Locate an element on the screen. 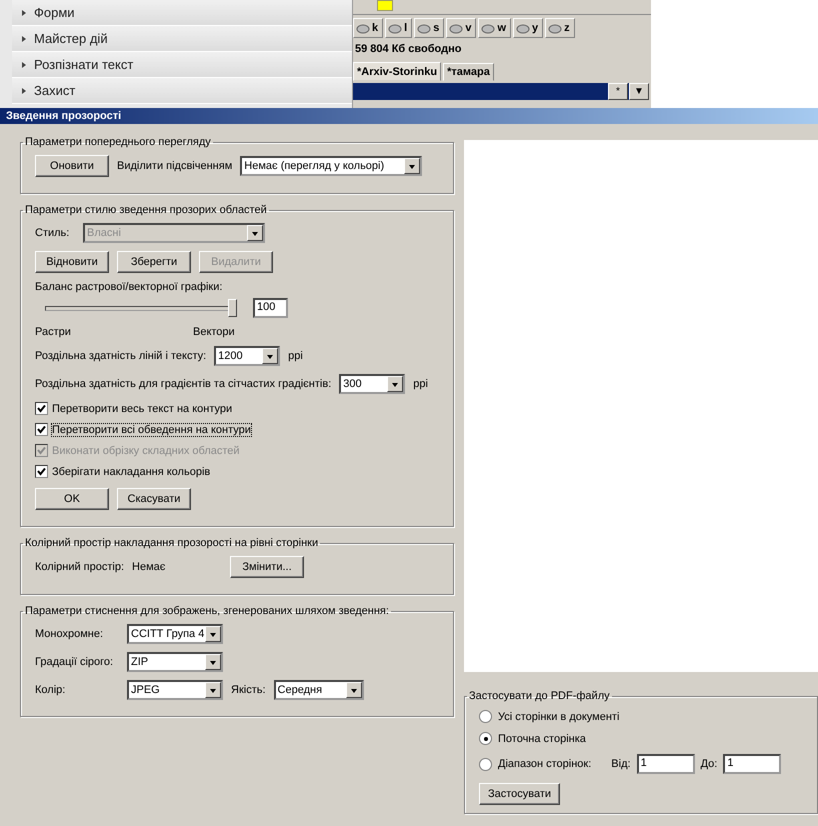  field-label: Роздільна здатність для градієнтів та сітчастих градієнтів: is located at coordinates (183, 384).